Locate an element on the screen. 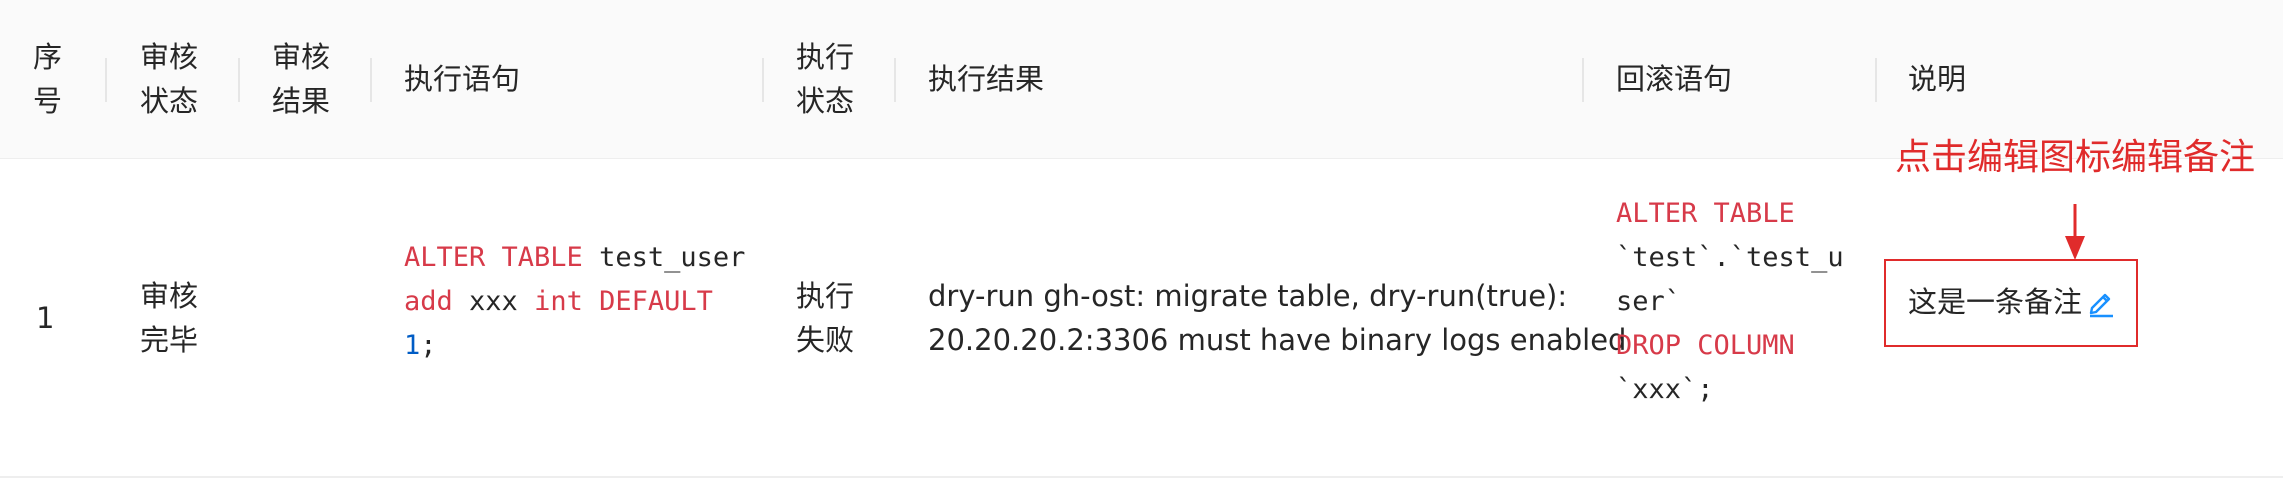  header-description: 说明 is located at coordinates (1937, 79).